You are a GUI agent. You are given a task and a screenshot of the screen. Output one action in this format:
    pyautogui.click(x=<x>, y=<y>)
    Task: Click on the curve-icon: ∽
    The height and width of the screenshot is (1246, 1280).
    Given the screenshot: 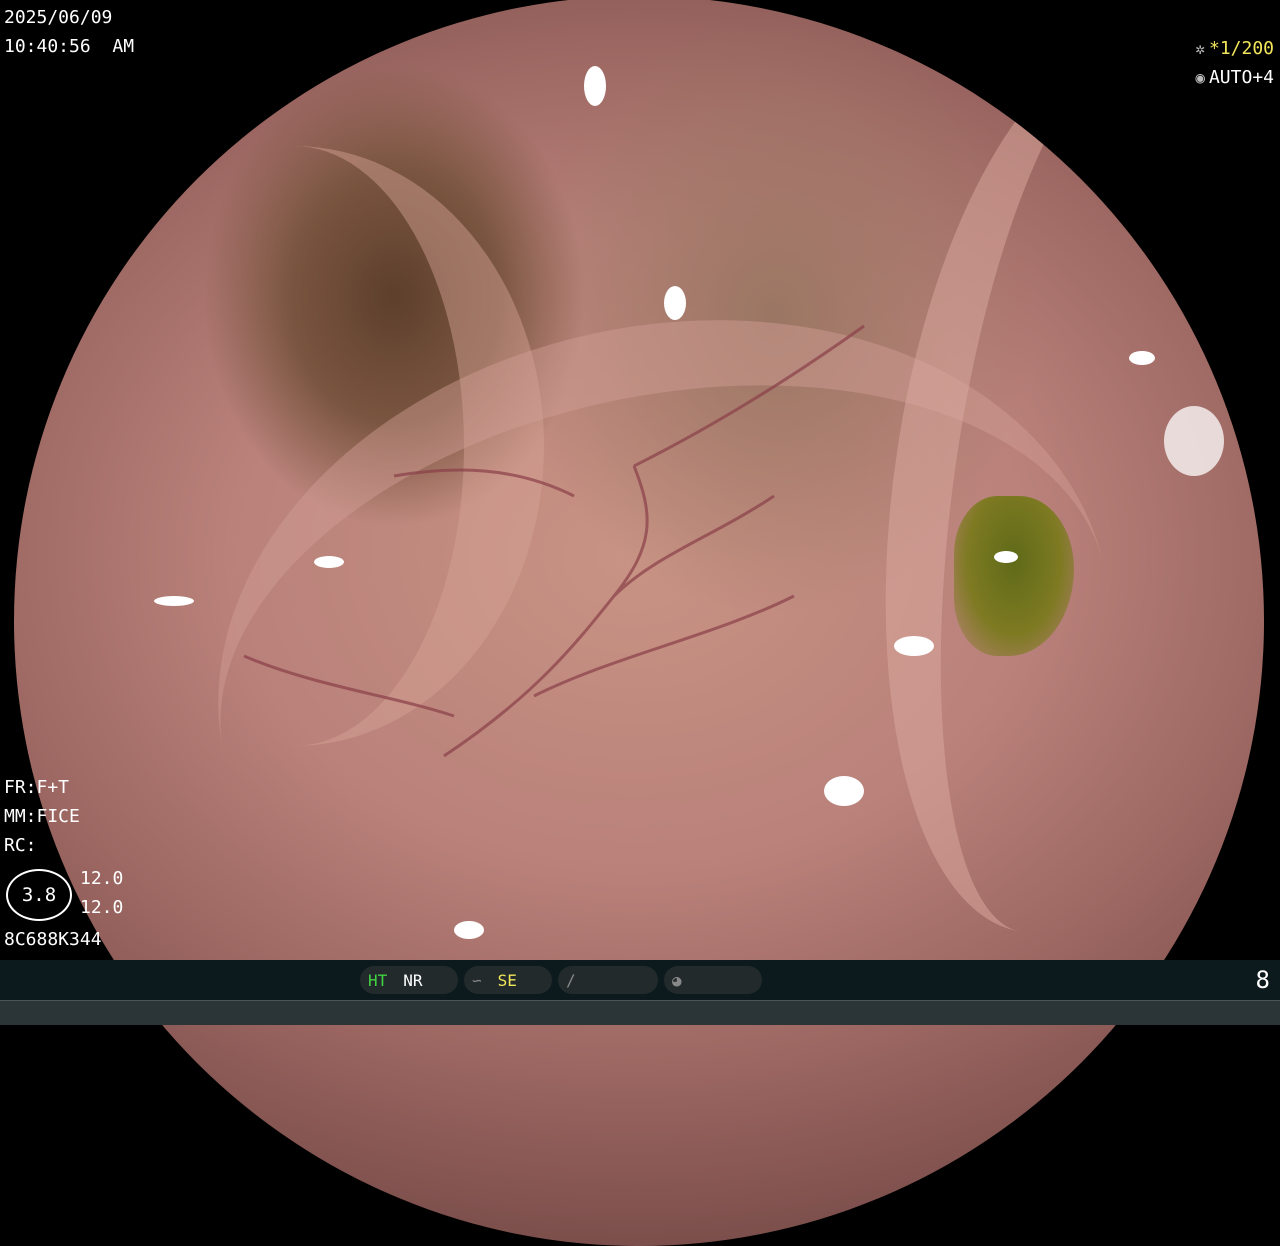 What is the action you would take?
    pyautogui.click(x=477, y=980)
    